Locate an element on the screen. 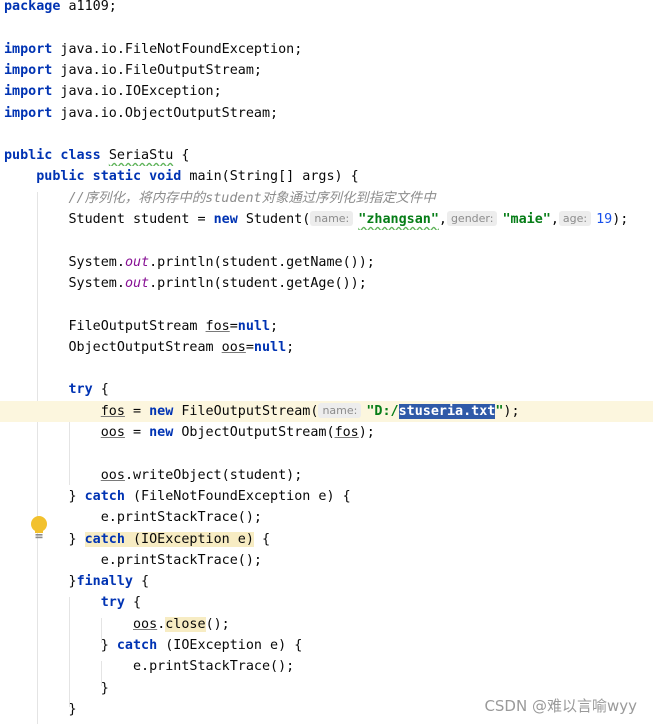 Image resolution: width=653 pixels, height=724 pixels. code-token: ; is located at coordinates (290, 347).